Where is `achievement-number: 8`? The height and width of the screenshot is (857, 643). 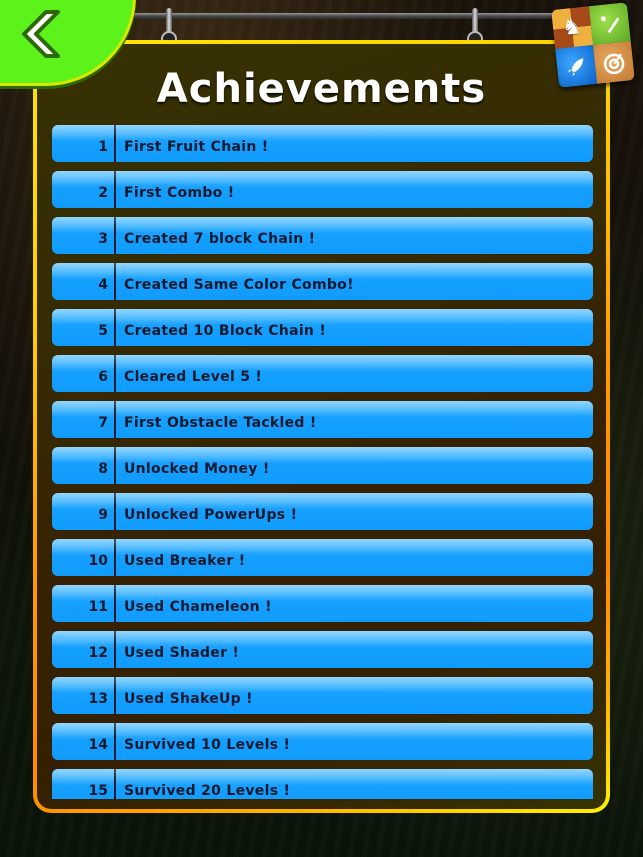
achievement-number: 8 is located at coordinates (103, 468).